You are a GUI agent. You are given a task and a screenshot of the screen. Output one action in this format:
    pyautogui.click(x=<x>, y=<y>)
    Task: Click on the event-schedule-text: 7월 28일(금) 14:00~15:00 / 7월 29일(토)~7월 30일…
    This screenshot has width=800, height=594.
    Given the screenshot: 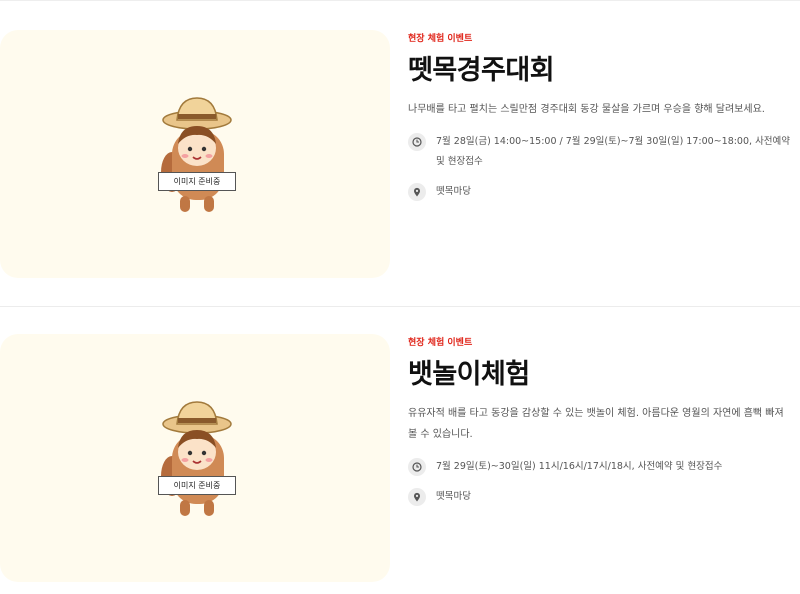 What is the action you would take?
    pyautogui.click(x=613, y=151)
    